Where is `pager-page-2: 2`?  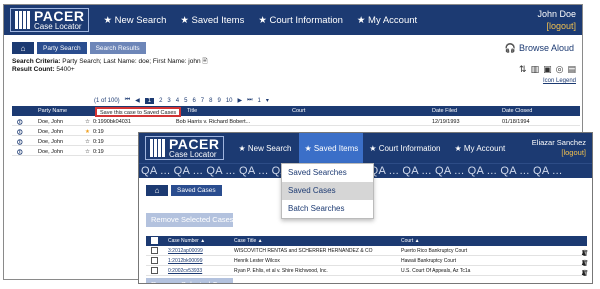
pager-page-2: 2 is located at coordinates (160, 101).